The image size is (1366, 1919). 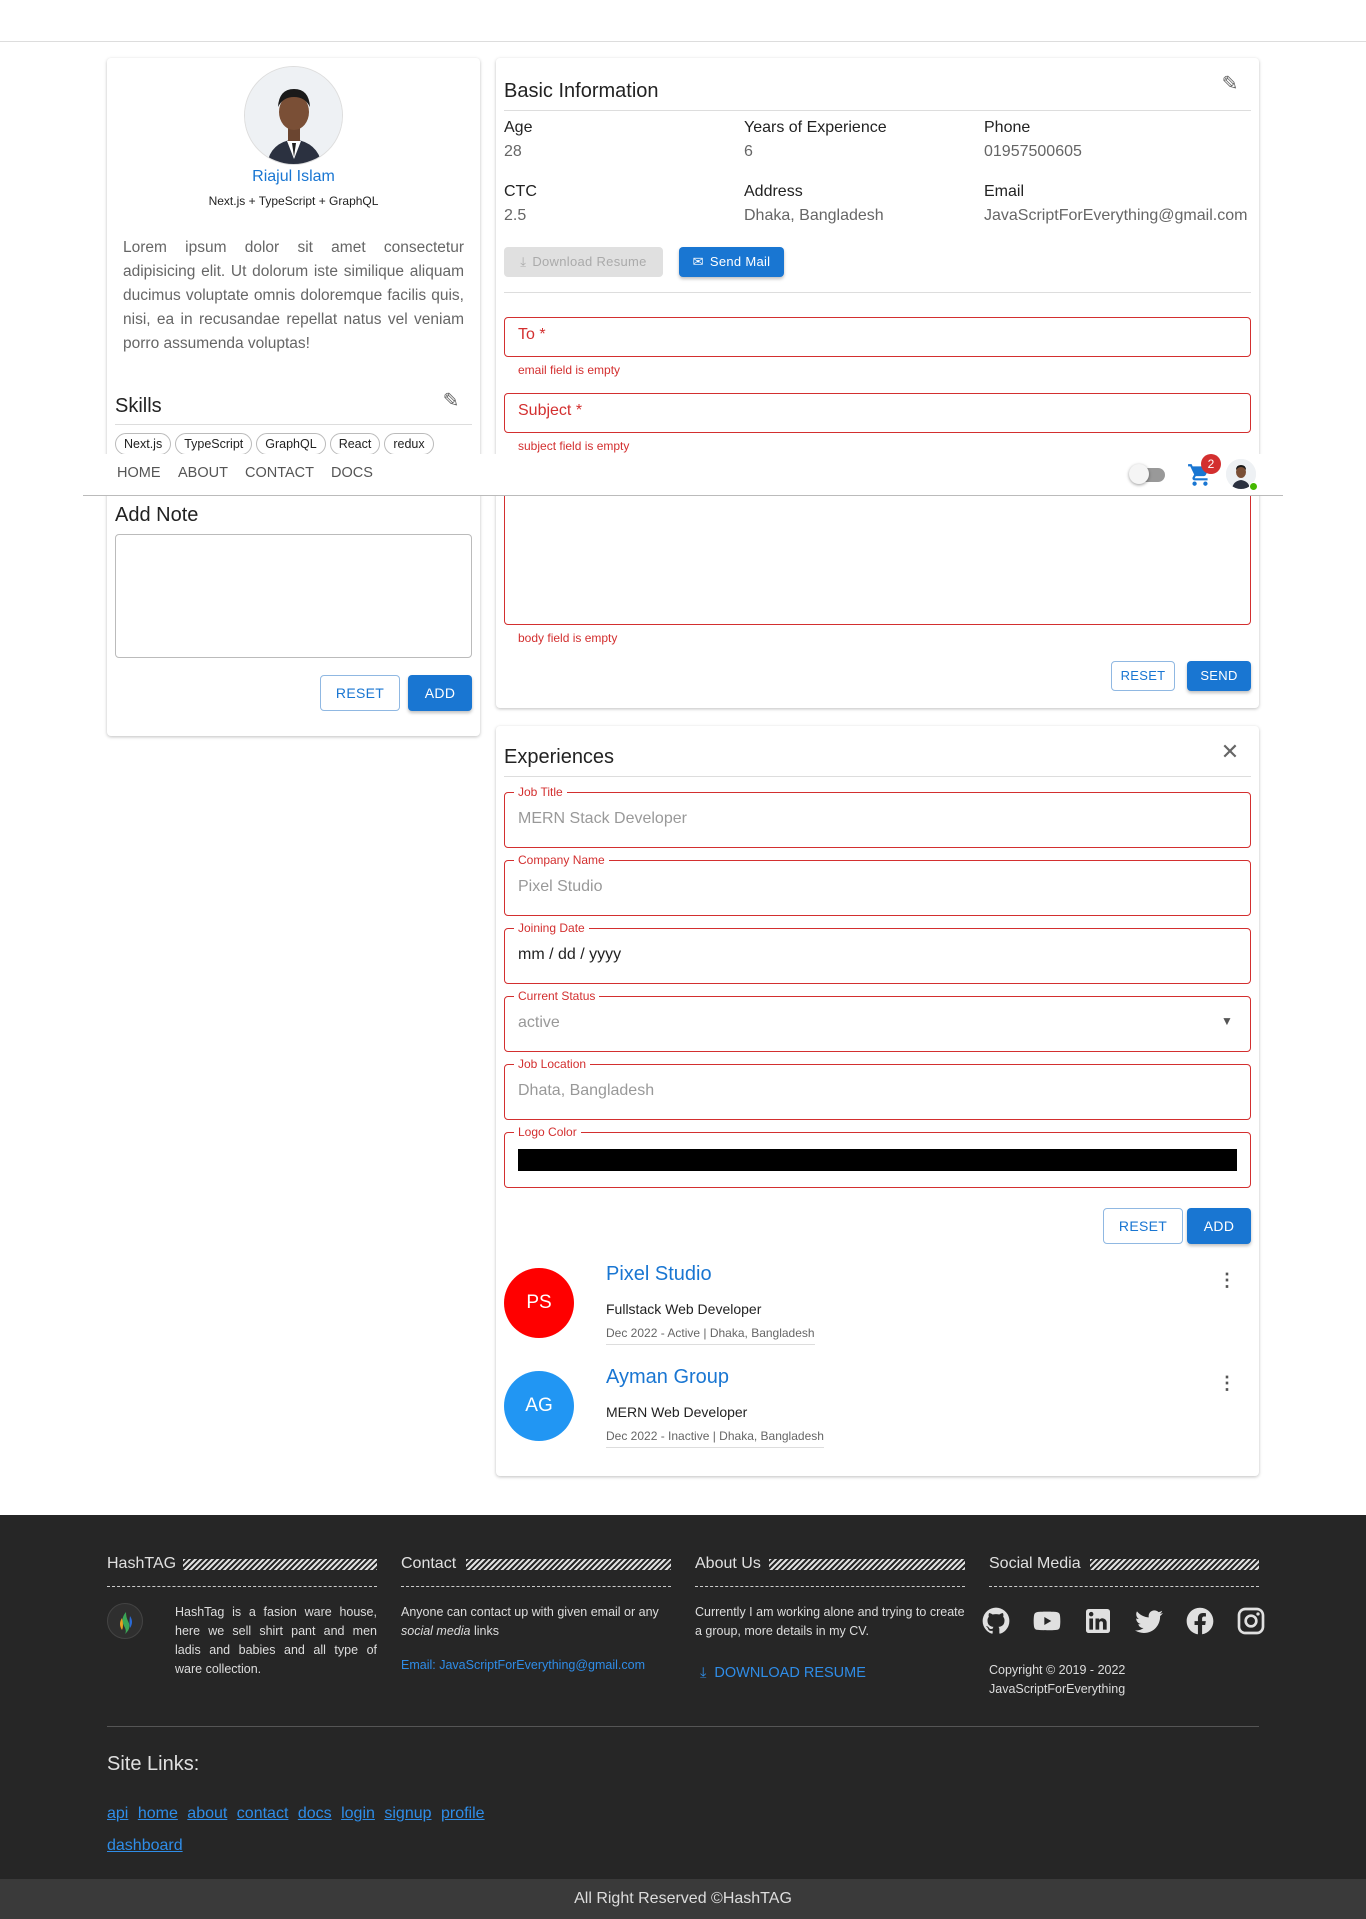 What do you see at coordinates (1230, 752) in the screenshot?
I see `close-icon: ✕` at bounding box center [1230, 752].